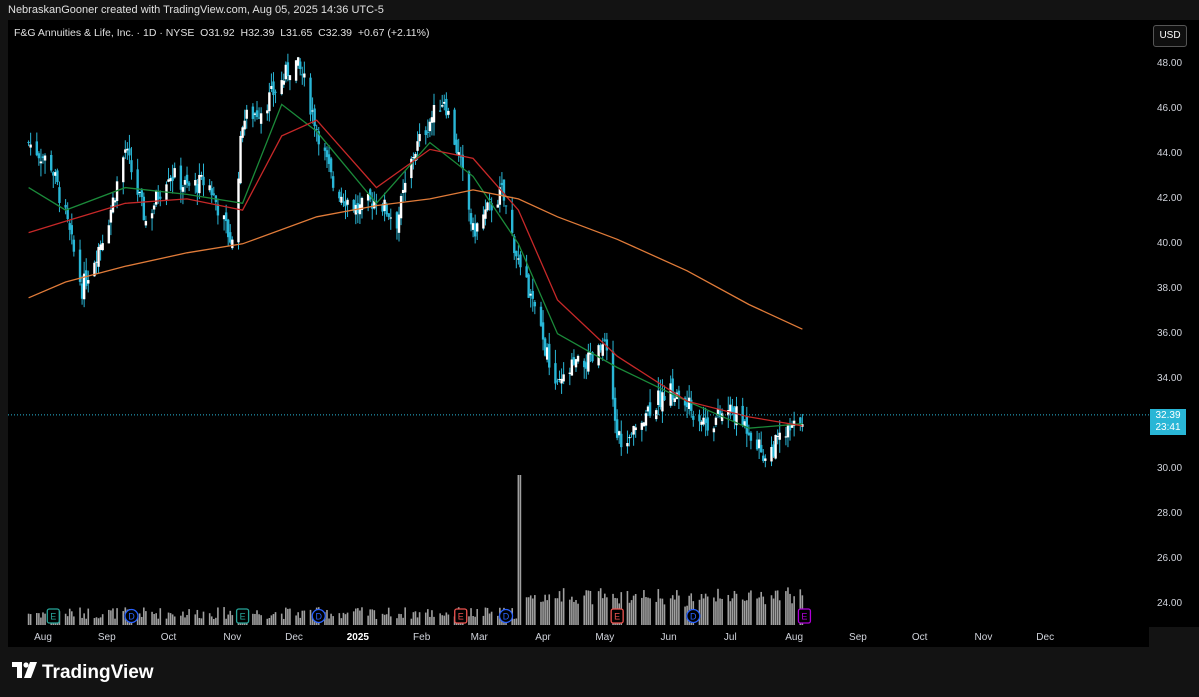 Image resolution: width=1199 pixels, height=697 pixels. Describe the element at coordinates (1170, 198) in the screenshot. I see `y-tick-label: 42.00` at that location.